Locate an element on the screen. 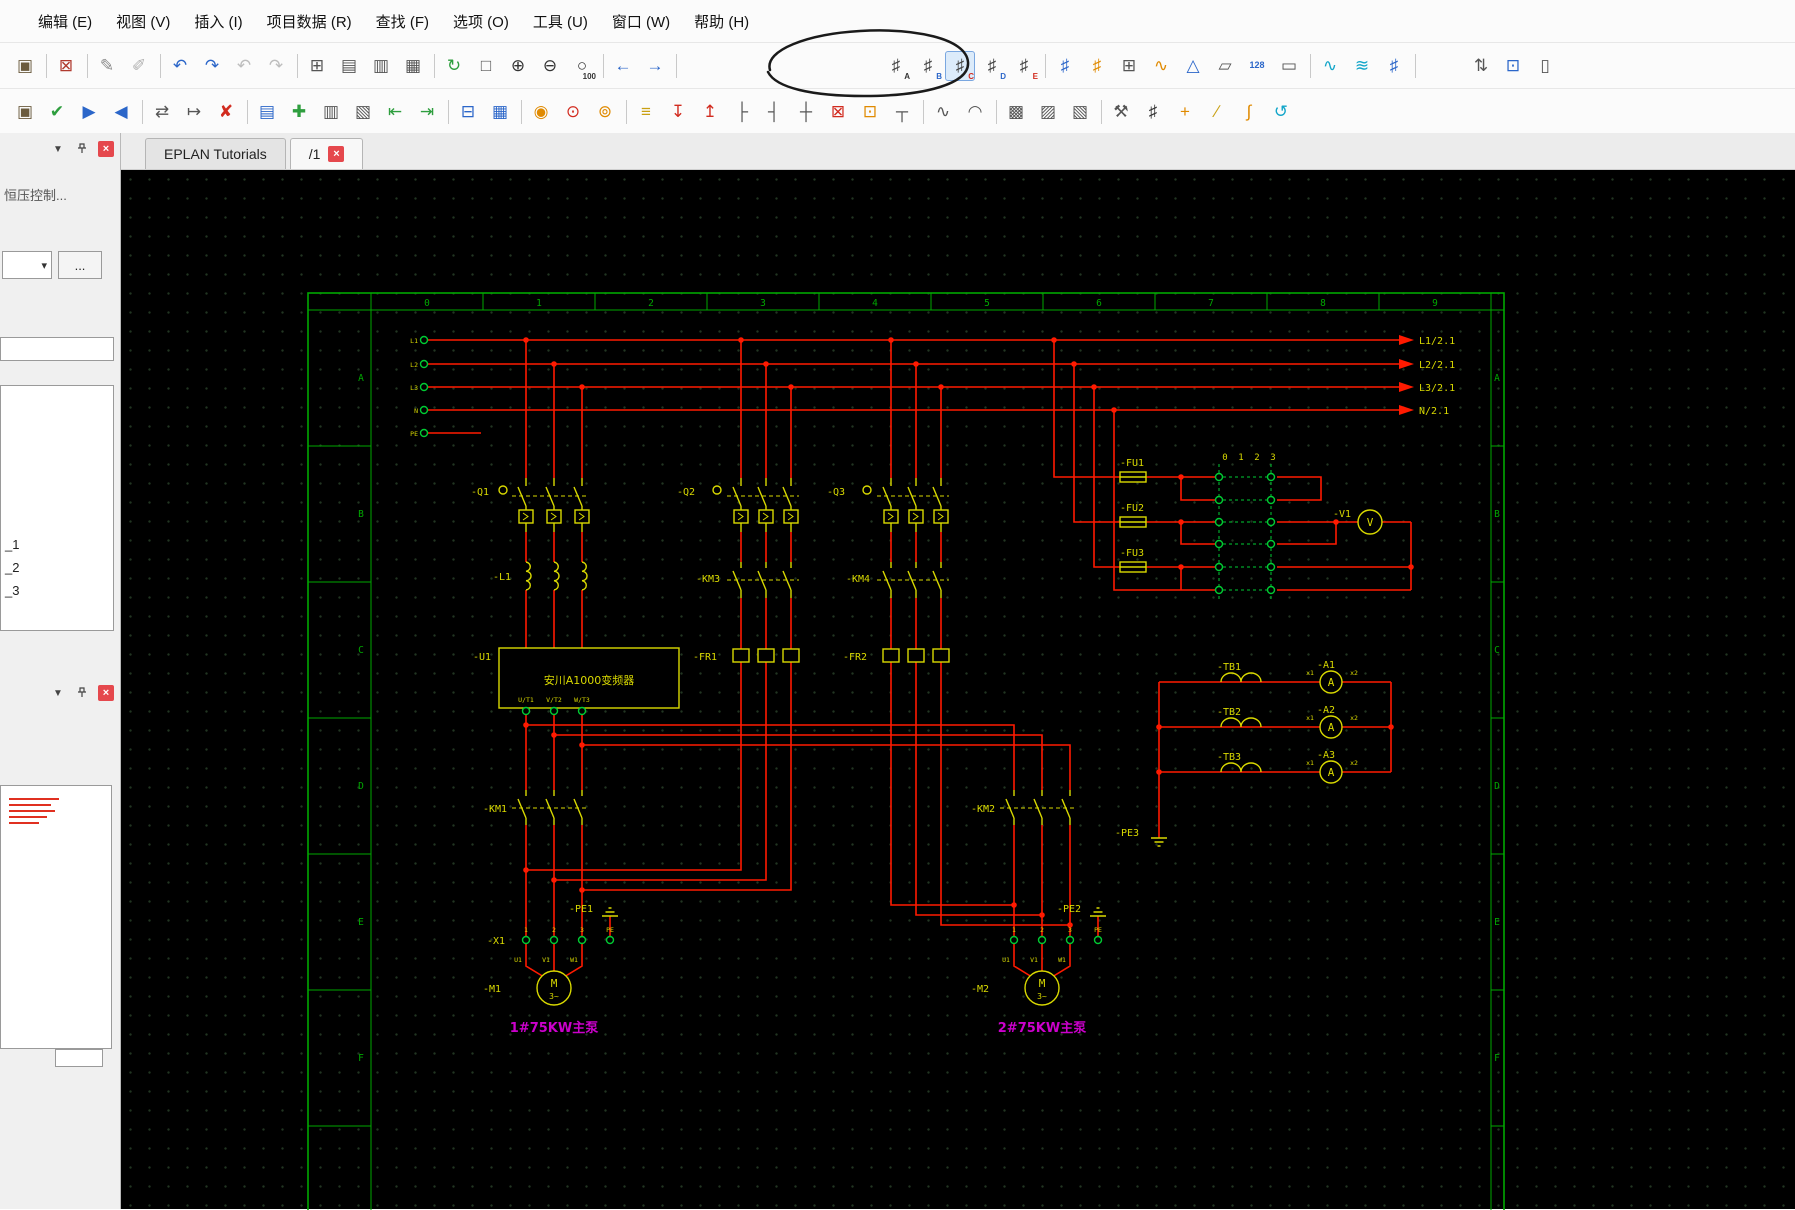 This screenshot has height=1210, width=1795. delete-selection-icon: ⊠ is located at coordinates (66, 66).